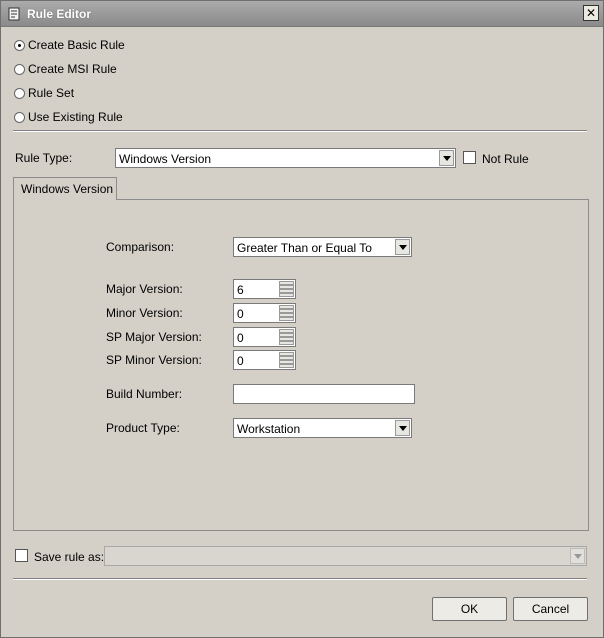 This screenshot has height=638, width=604. What do you see at coordinates (69, 557) in the screenshot?
I see `save-rule-label: Save rule as:` at bounding box center [69, 557].